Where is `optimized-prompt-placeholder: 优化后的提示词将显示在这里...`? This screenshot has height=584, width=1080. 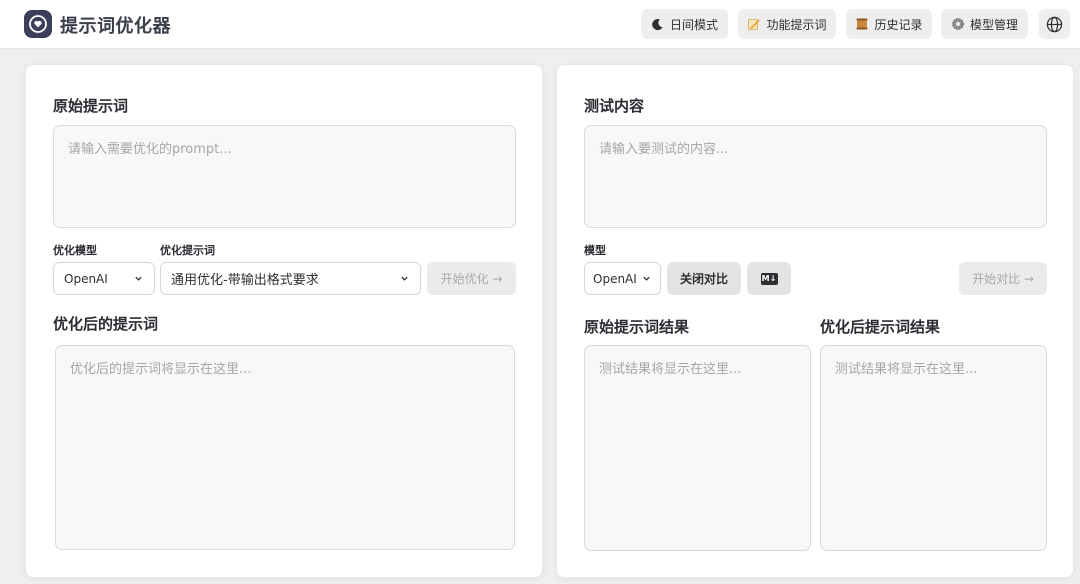 optimized-prompt-placeholder: 优化后的提示词将显示在这里... is located at coordinates (161, 369).